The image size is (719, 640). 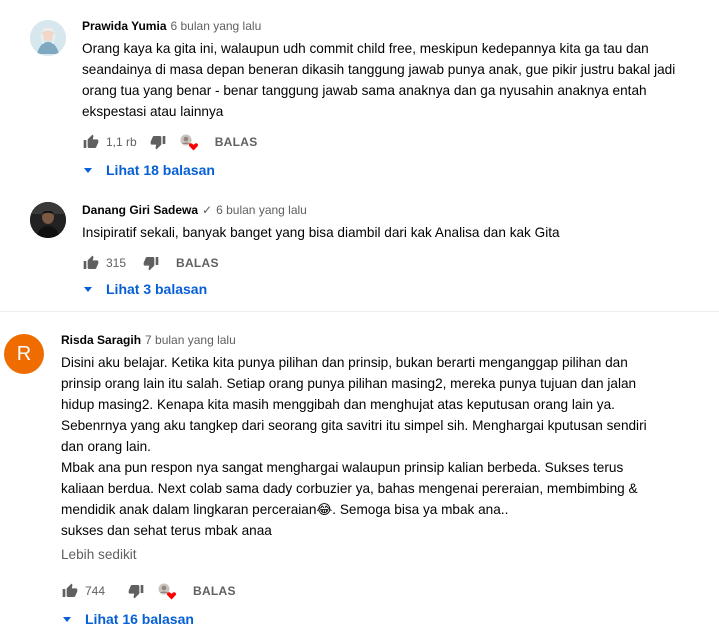 I want to click on view-replies-label: Lihat 3 balasan, so click(x=157, y=289).